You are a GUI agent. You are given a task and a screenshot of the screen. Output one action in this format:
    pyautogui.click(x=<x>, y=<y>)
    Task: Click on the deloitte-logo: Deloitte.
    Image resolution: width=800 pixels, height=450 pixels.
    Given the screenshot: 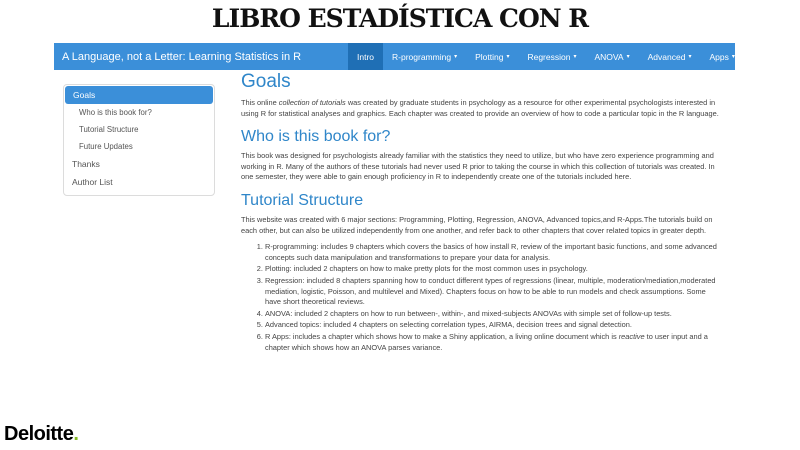 What is the action you would take?
    pyautogui.click(x=41, y=434)
    